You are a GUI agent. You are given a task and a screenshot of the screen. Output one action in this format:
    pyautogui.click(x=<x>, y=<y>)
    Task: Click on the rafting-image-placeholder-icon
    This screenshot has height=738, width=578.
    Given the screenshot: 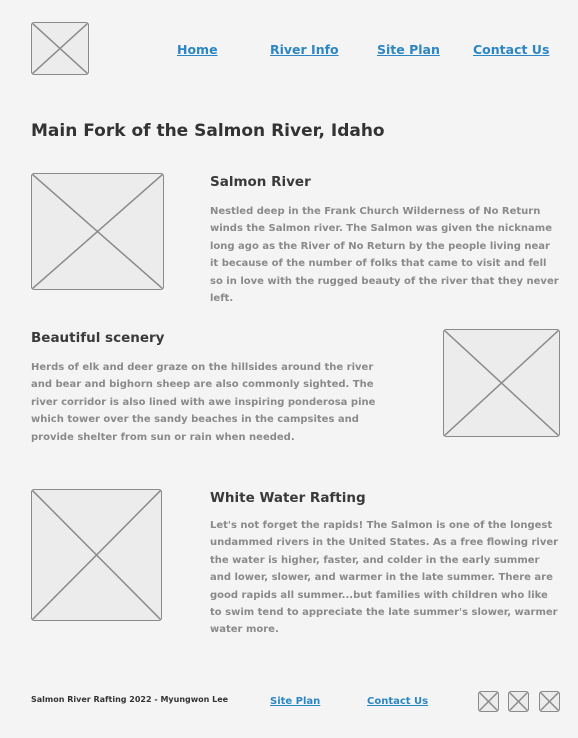 What is the action you would take?
    pyautogui.click(x=96, y=555)
    